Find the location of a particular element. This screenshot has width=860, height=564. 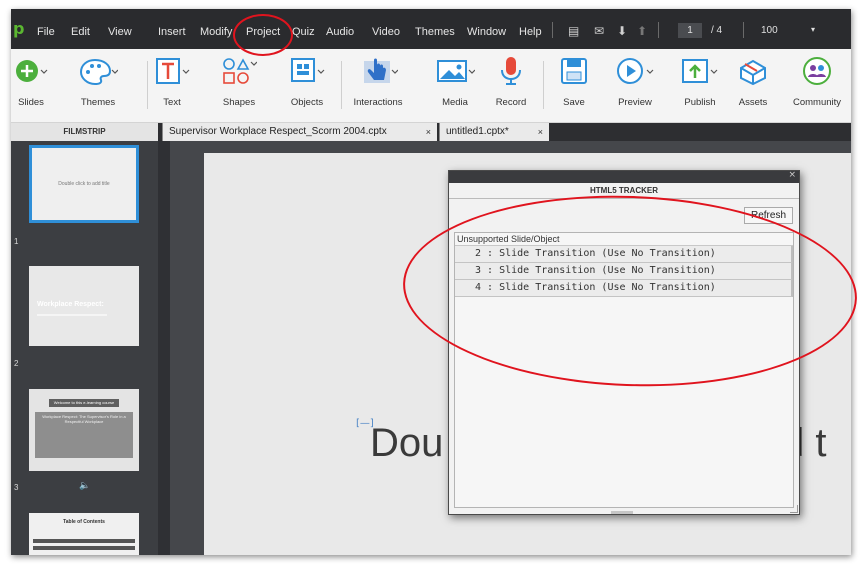

resize-corner is located at coordinates (794, 509).